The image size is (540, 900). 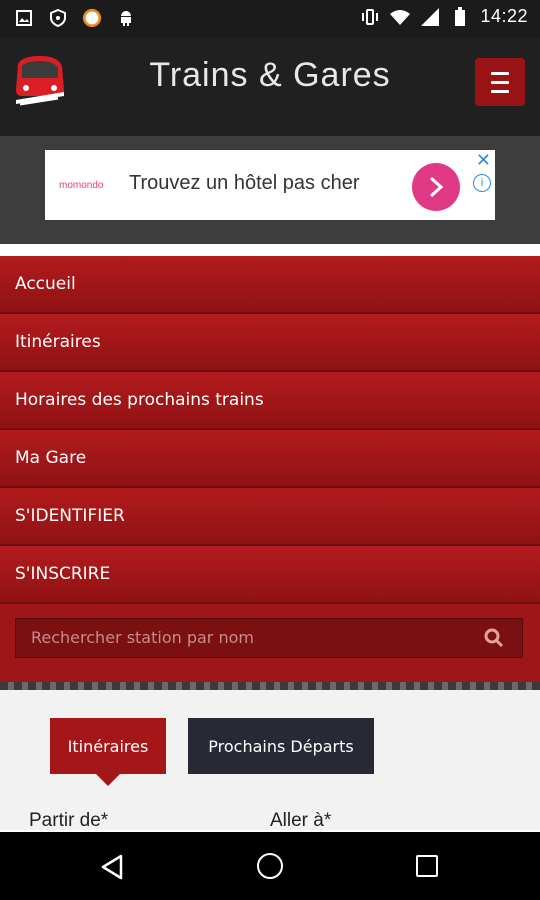 What do you see at coordinates (427, 866) in the screenshot?
I see `recent-apps-icon` at bounding box center [427, 866].